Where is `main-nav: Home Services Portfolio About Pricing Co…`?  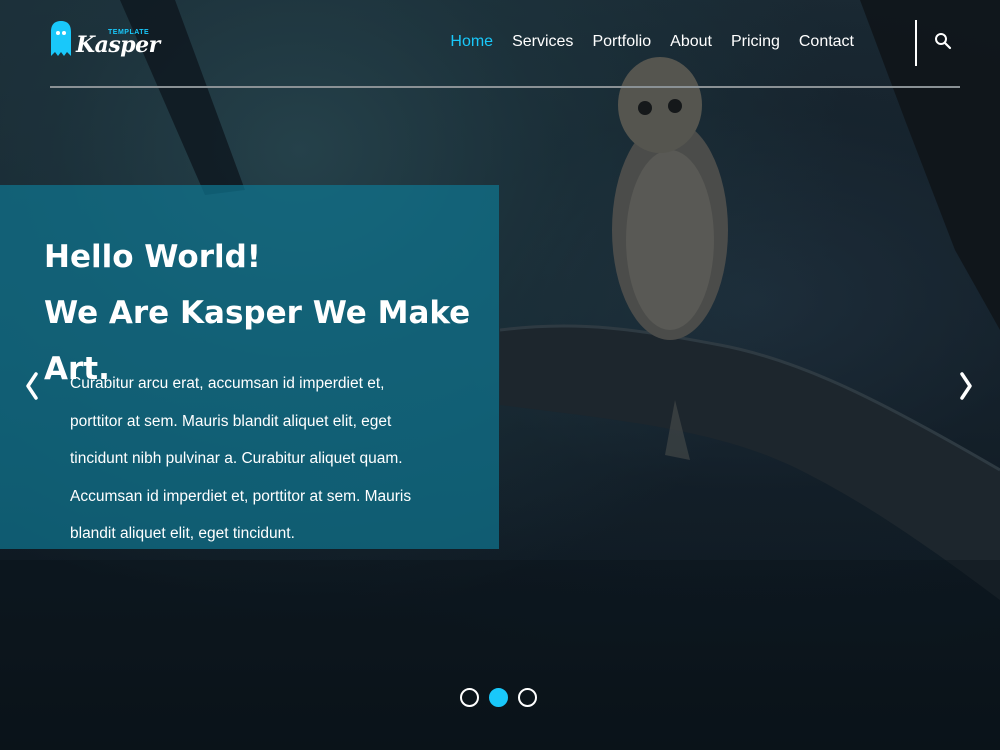 main-nav: Home Services Portfolio About Pricing Co… is located at coordinates (642, 42).